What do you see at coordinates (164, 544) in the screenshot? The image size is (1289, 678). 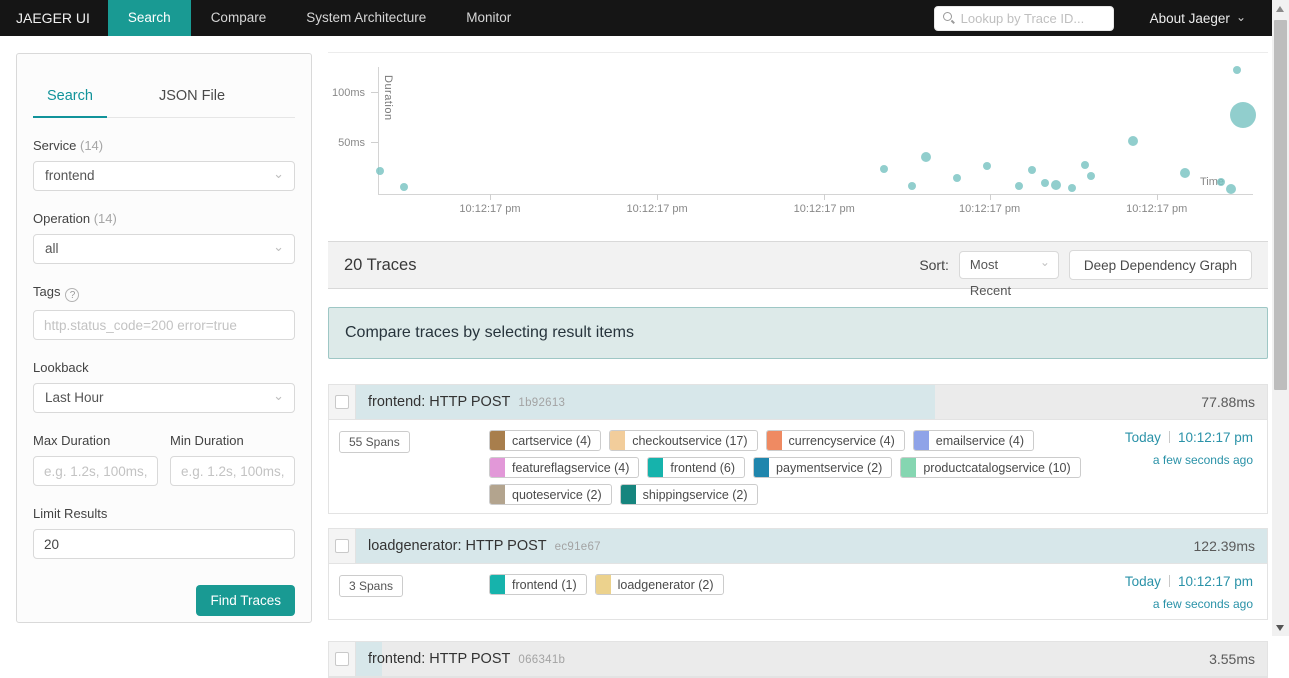 I see `limit-results-input` at bounding box center [164, 544].